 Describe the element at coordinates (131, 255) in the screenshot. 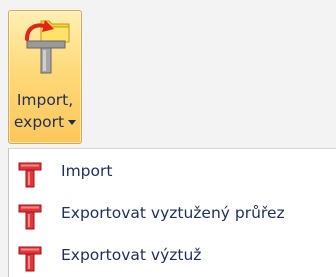

I see `menu-item-label: Exportovat výztuž` at that location.